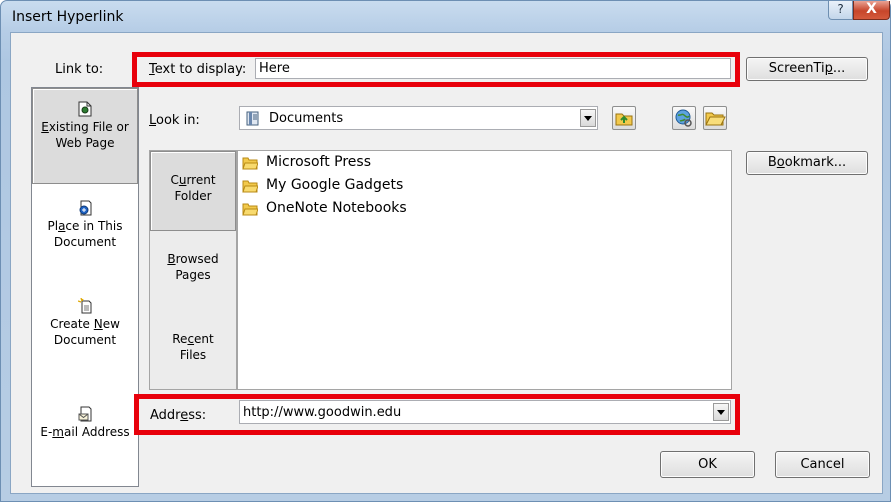  What do you see at coordinates (707, 464) in the screenshot?
I see `ok-button: OK` at bounding box center [707, 464].